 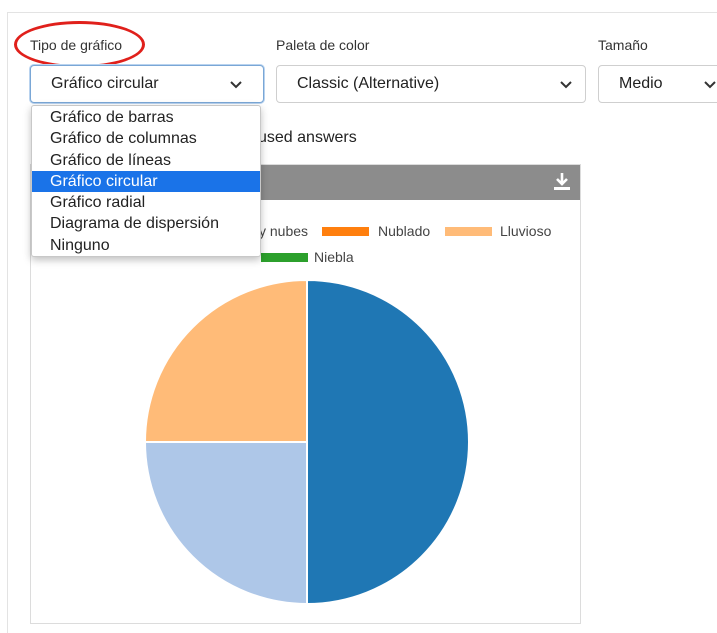 I want to click on chart-type-select: Gráfico circular, so click(x=147, y=84).